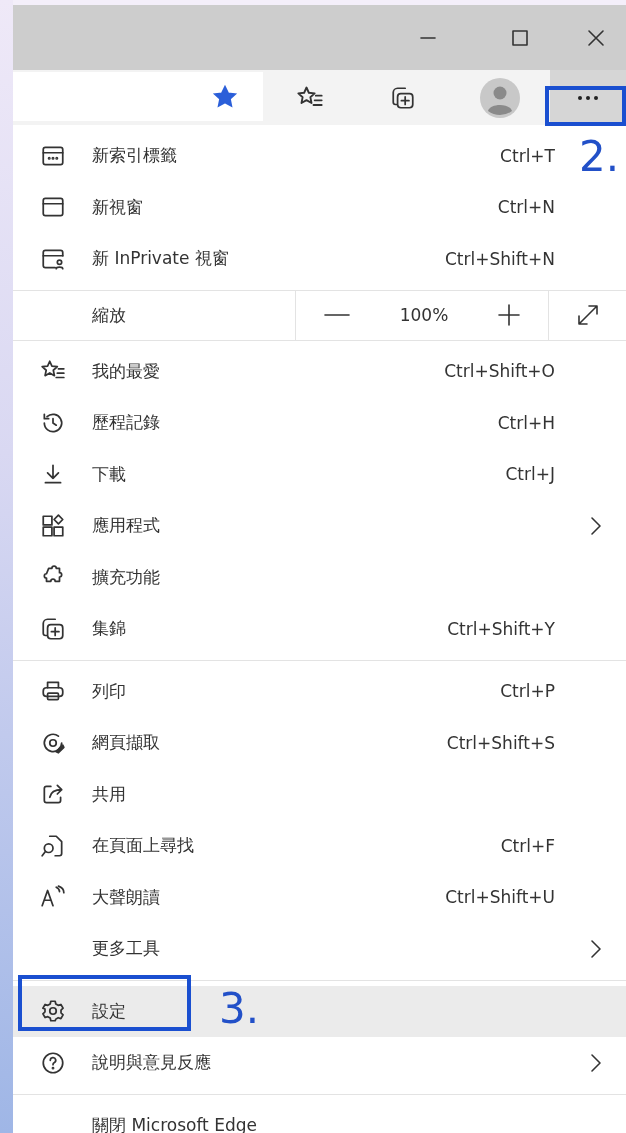 The image size is (626, 1133). What do you see at coordinates (53, 845) in the screenshot?
I see `find-page-icon` at bounding box center [53, 845].